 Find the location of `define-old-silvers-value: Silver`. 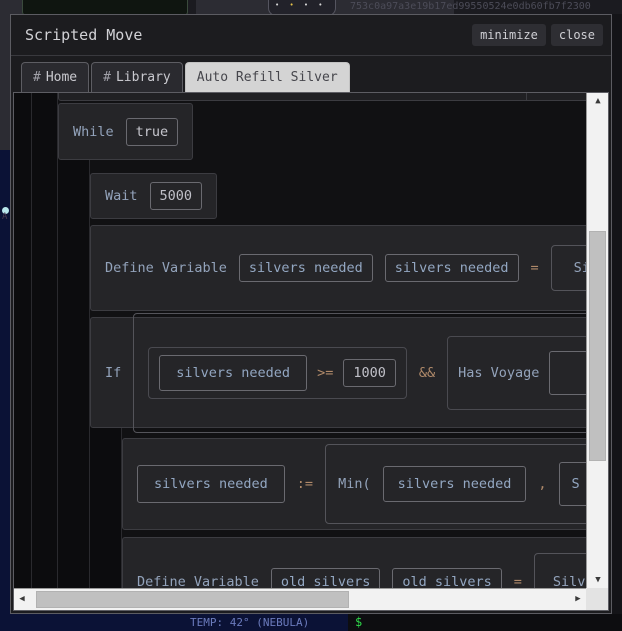

define-old-silvers-value: Silver is located at coordinates (569, 581).